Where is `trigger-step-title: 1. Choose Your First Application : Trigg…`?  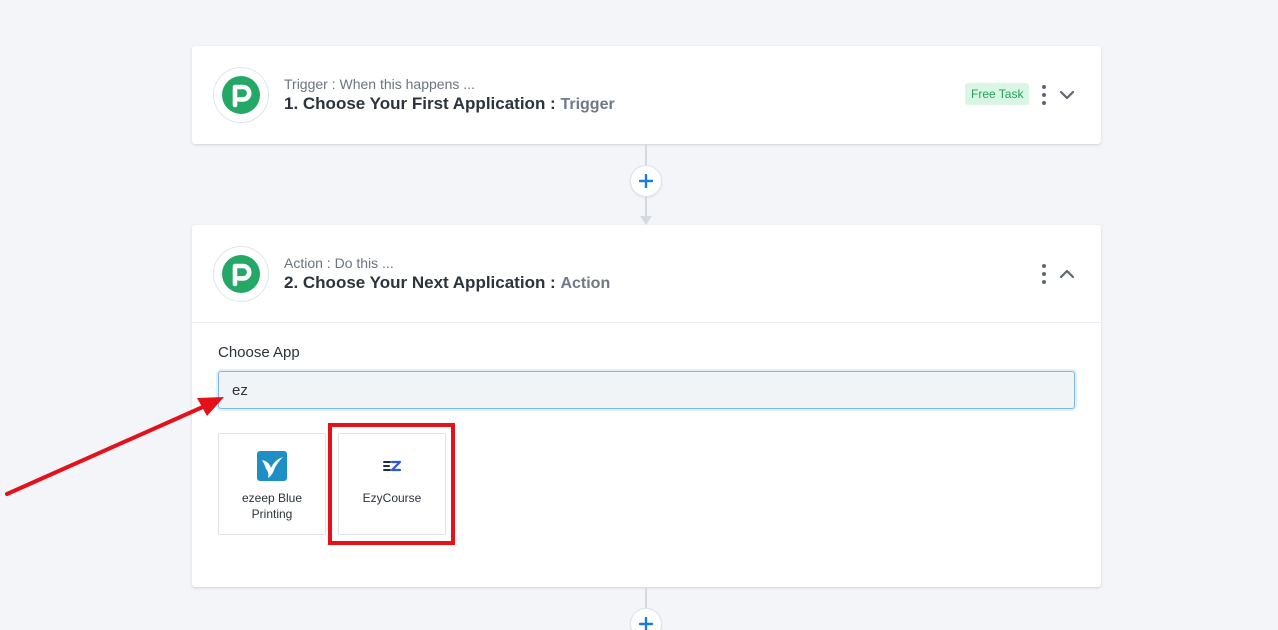
trigger-step-title: 1. Choose Your First Application : Trigg… is located at coordinates (449, 104).